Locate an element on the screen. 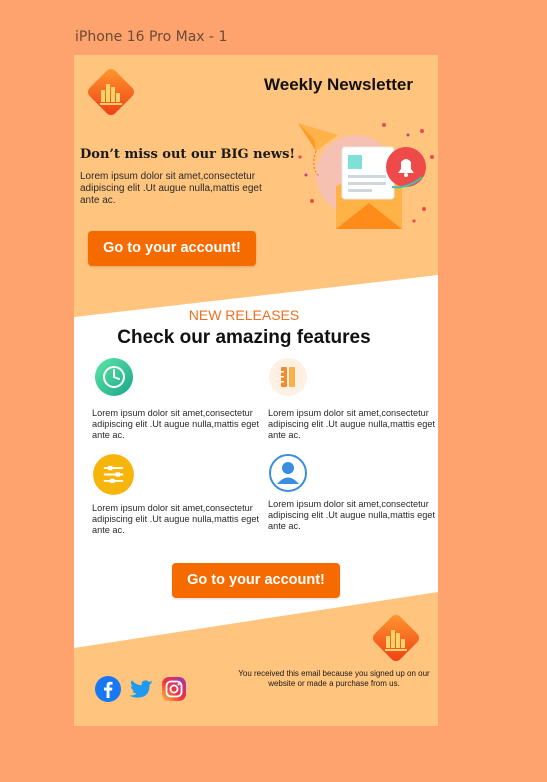 This screenshot has width=547, height=782. clock-icon is located at coordinates (114, 377).